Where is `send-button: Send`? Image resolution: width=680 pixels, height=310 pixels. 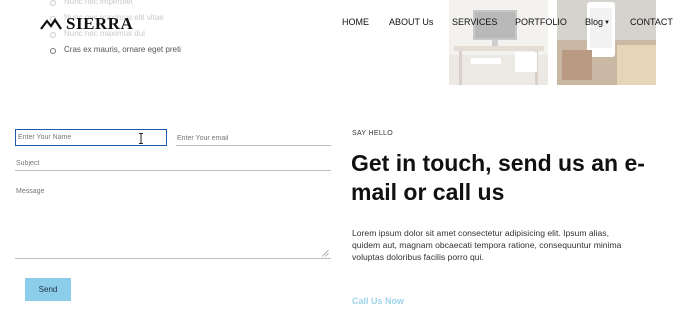
send-button: Send is located at coordinates (48, 289).